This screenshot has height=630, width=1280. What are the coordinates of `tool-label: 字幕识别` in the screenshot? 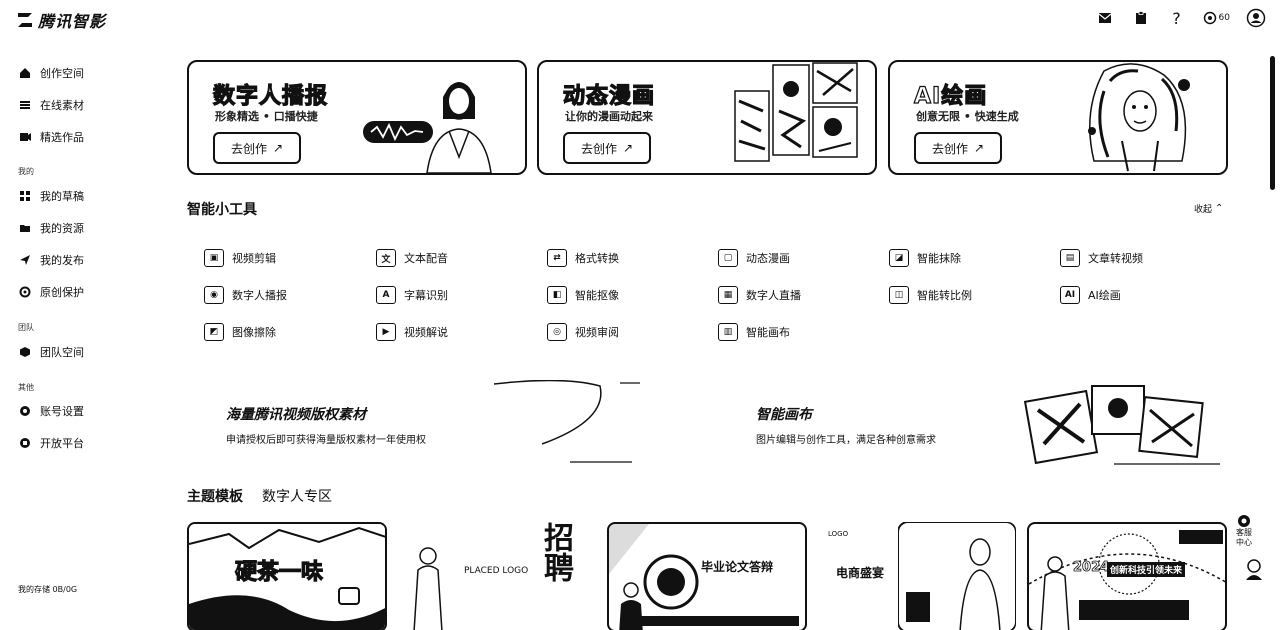 It's located at (426, 295).